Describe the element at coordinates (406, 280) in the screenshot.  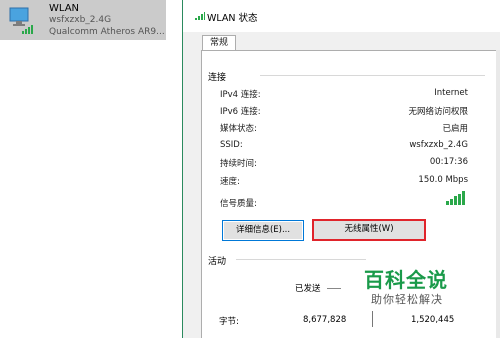
I see `watermark-brand: 百科全说` at that location.